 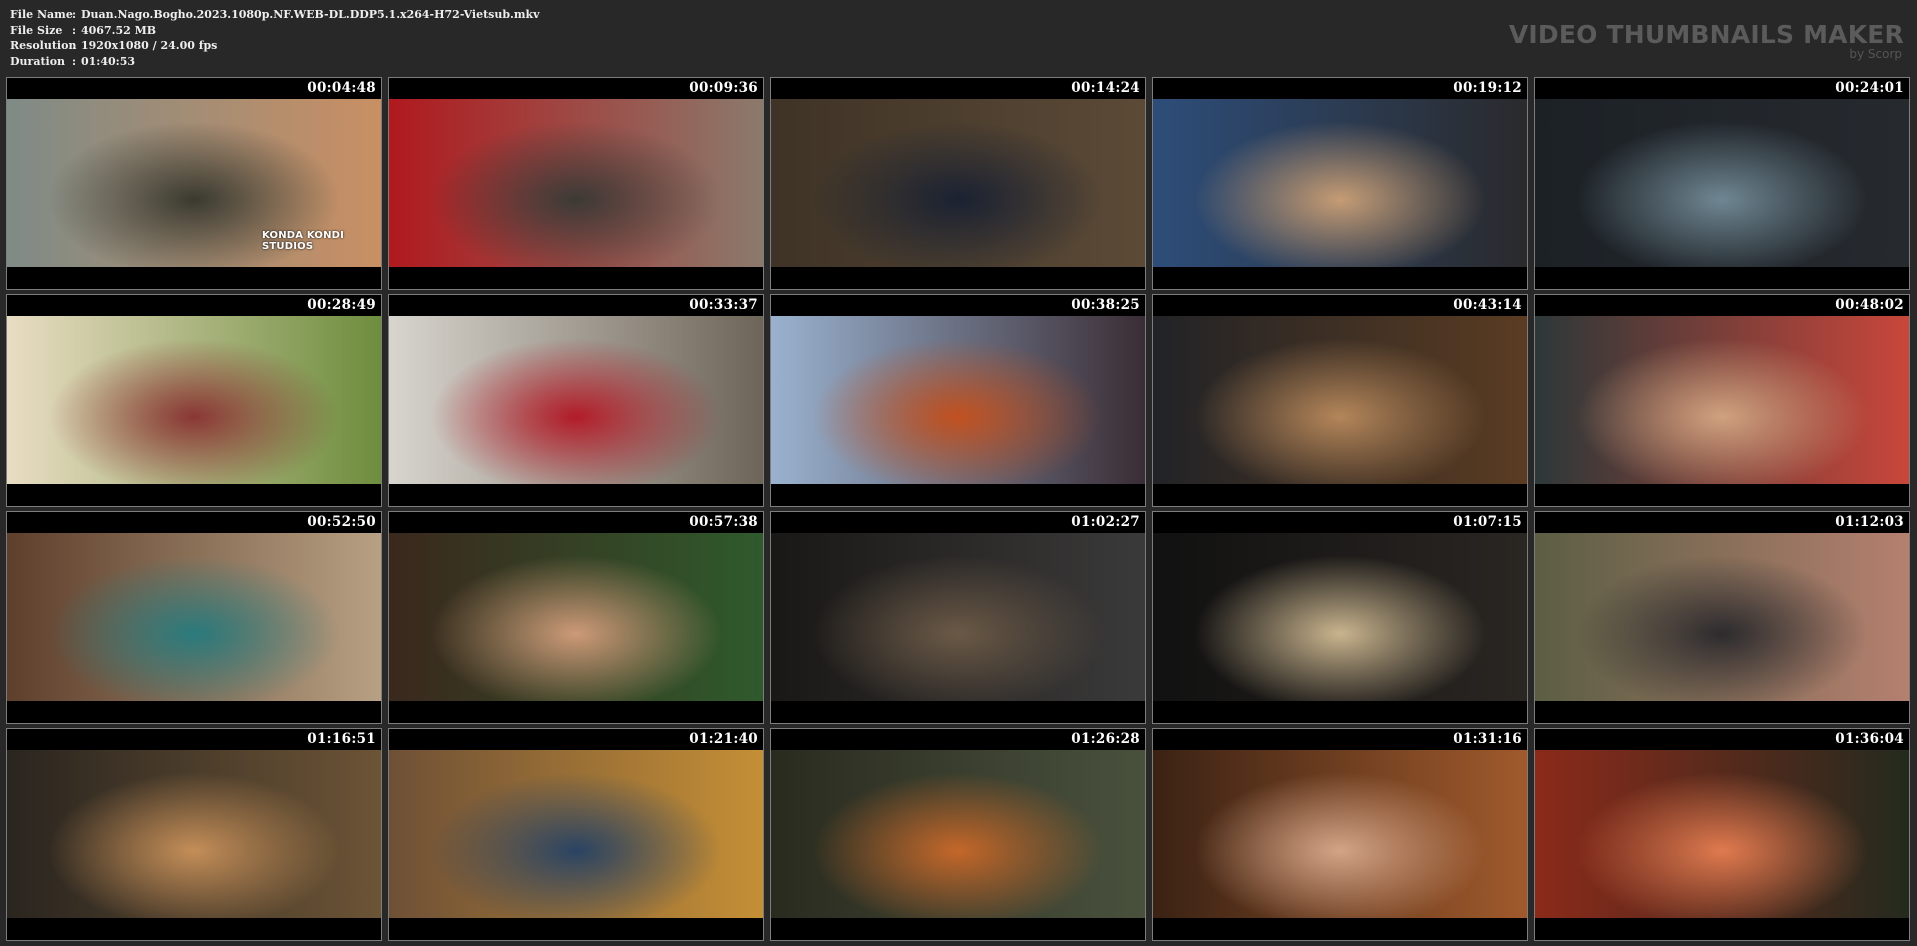 I want to click on thumbnail-tile: 00:48:02, so click(x=1722, y=400).